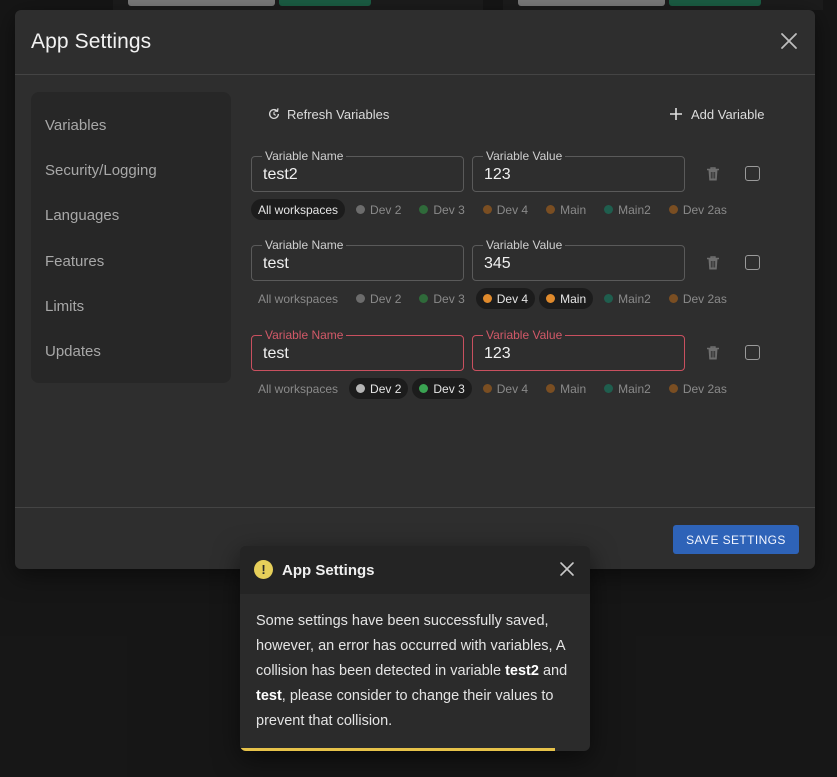  I want to click on sidebar-item-features: Features, so click(74, 261).